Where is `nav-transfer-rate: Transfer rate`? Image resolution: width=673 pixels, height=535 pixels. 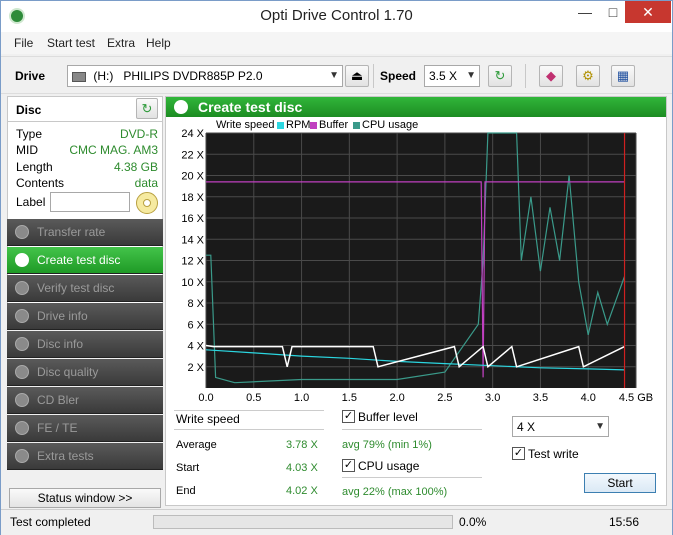
nav-transfer-rate: Transfer rate is located at coordinates (85, 232).